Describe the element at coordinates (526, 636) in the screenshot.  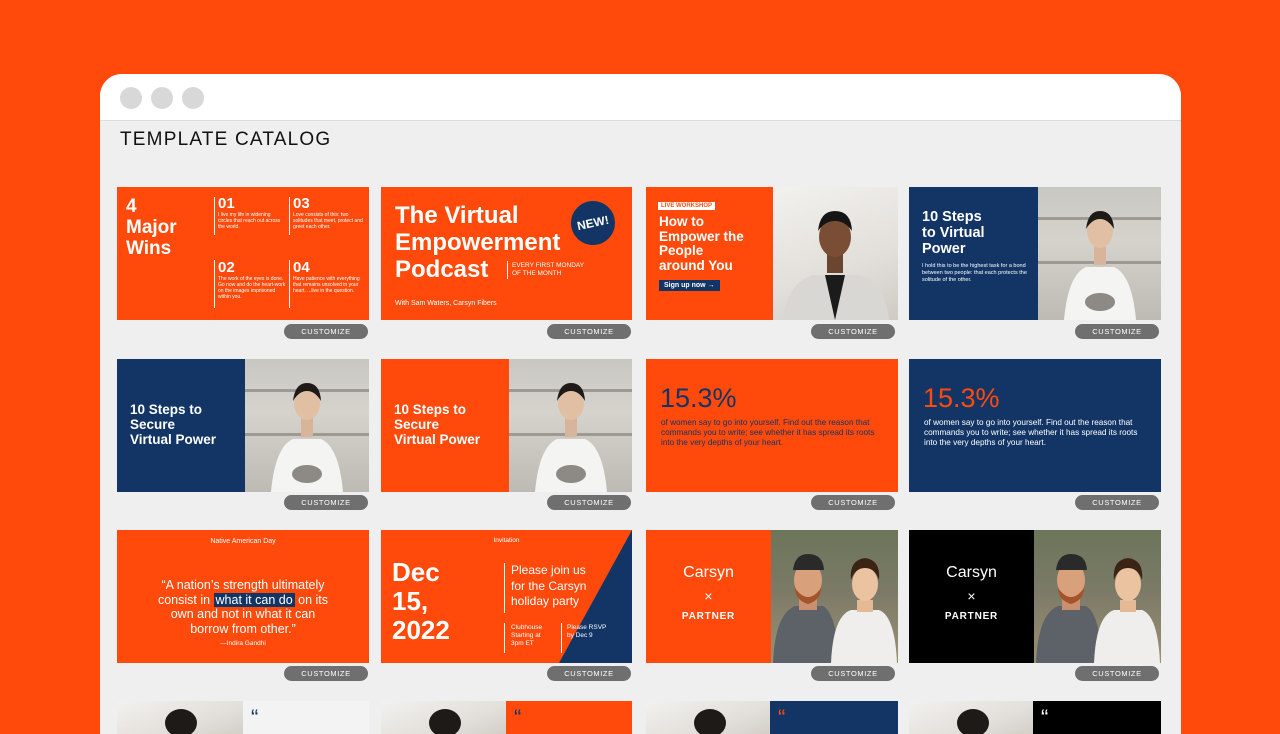
I see `invitation-place: Clubhouse Starting at 3pm ET` at that location.